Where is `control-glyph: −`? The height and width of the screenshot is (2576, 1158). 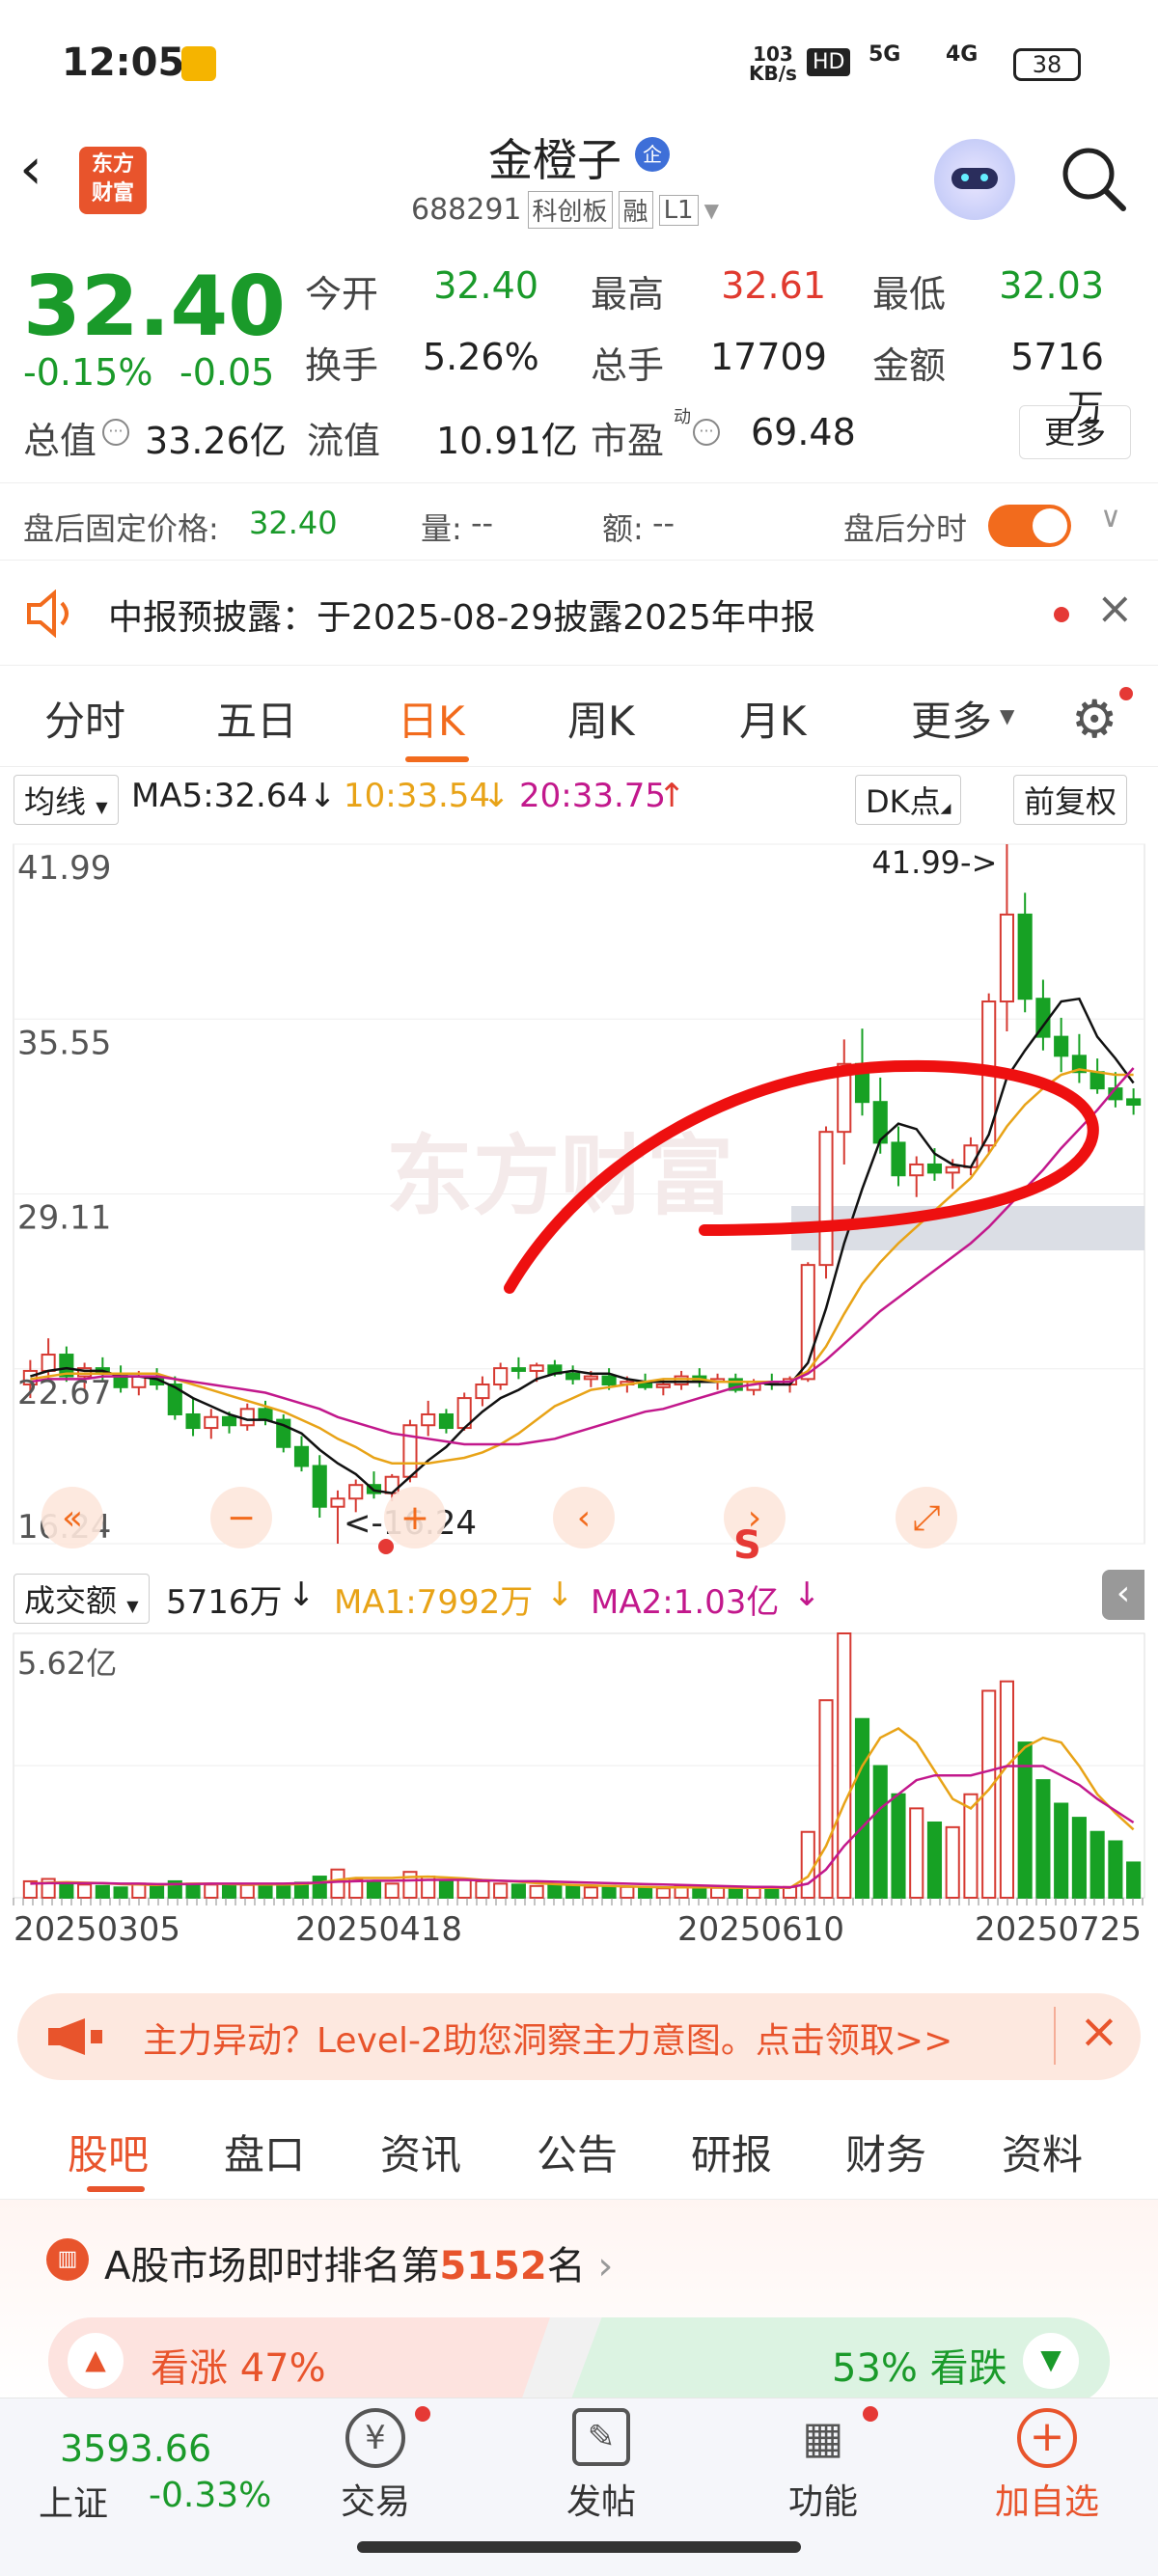
control-glyph: − is located at coordinates (241, 1518).